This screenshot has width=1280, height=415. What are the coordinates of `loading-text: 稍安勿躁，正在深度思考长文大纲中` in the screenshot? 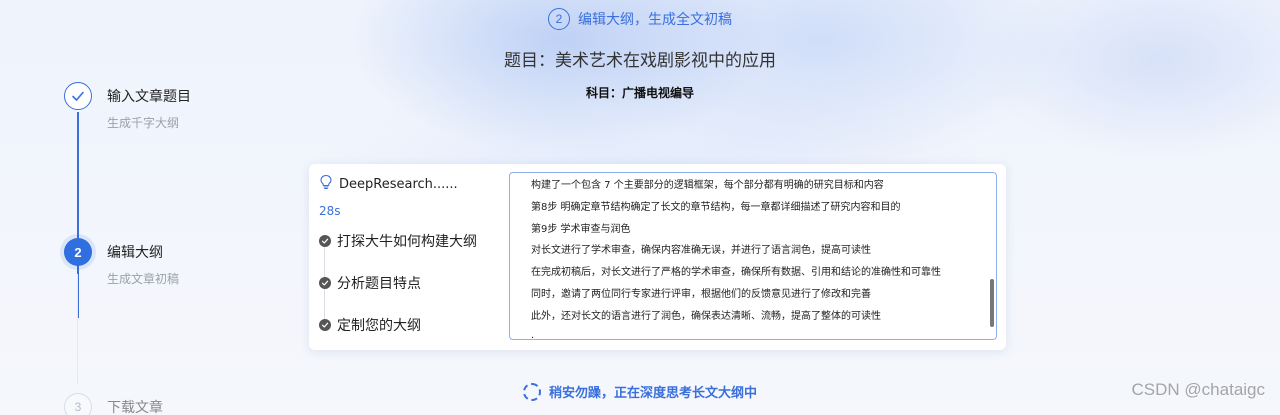 It's located at (652, 393).